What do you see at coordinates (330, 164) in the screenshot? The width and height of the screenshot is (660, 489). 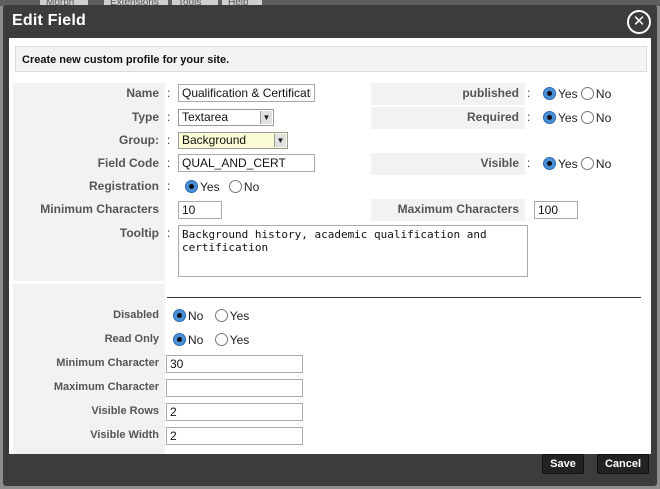 I see `row-field-code: Field Code : Visible : Yes No` at bounding box center [330, 164].